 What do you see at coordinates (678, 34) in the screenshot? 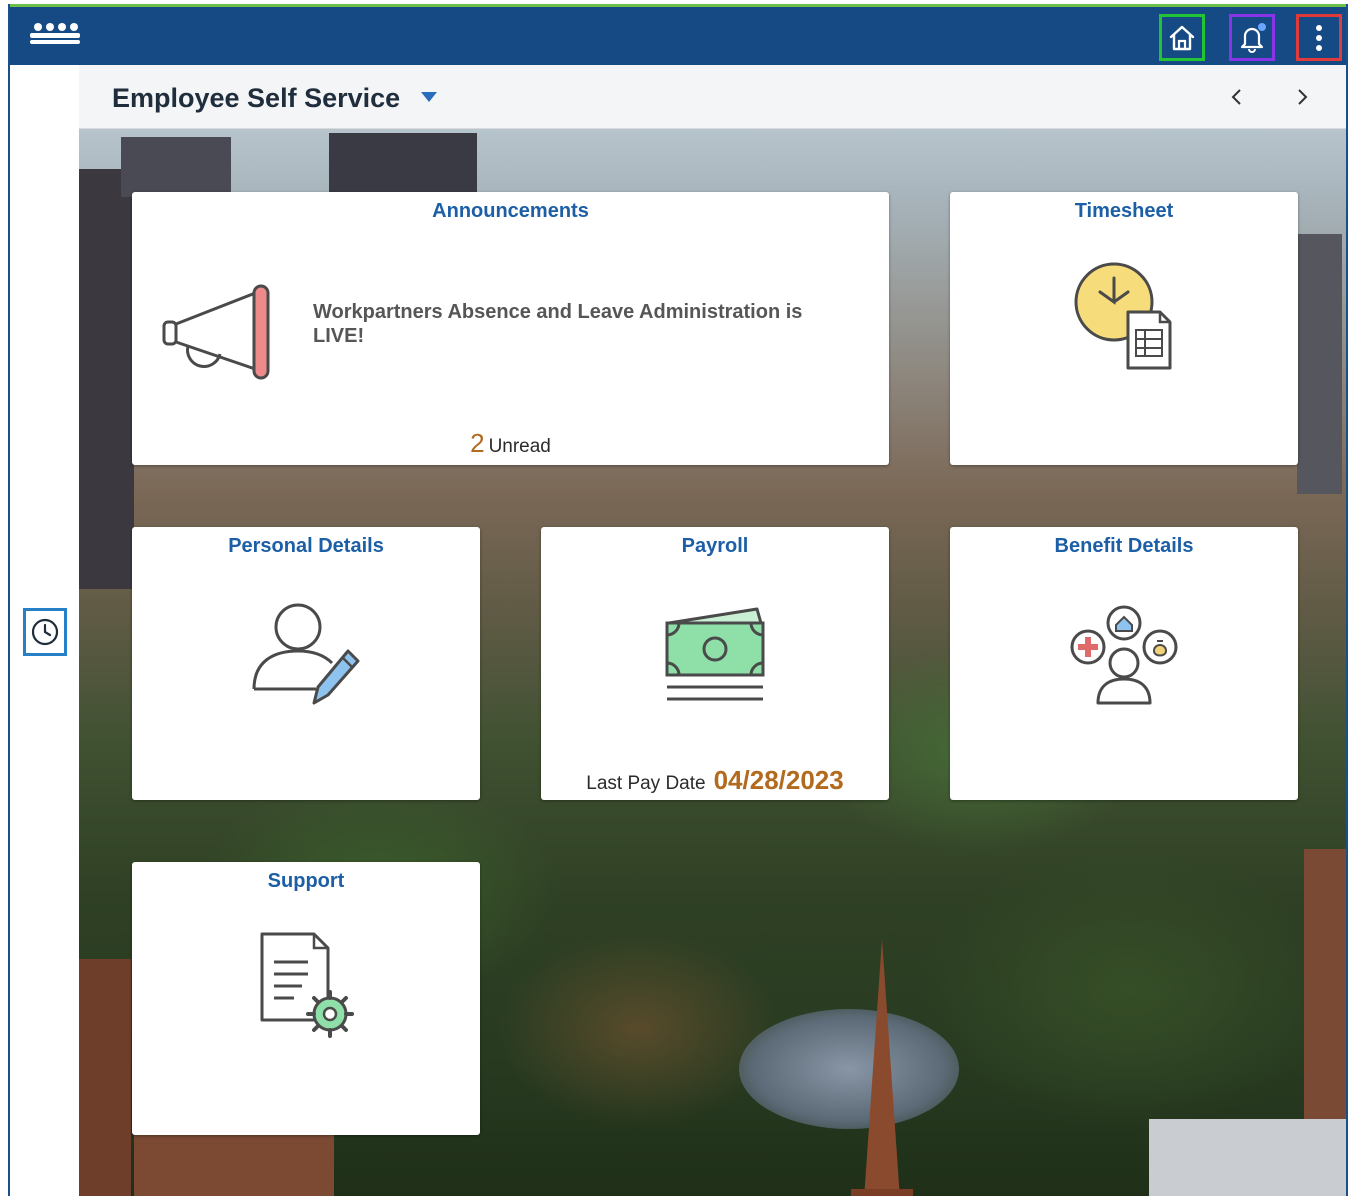
I see `top-header-bar` at bounding box center [678, 34].